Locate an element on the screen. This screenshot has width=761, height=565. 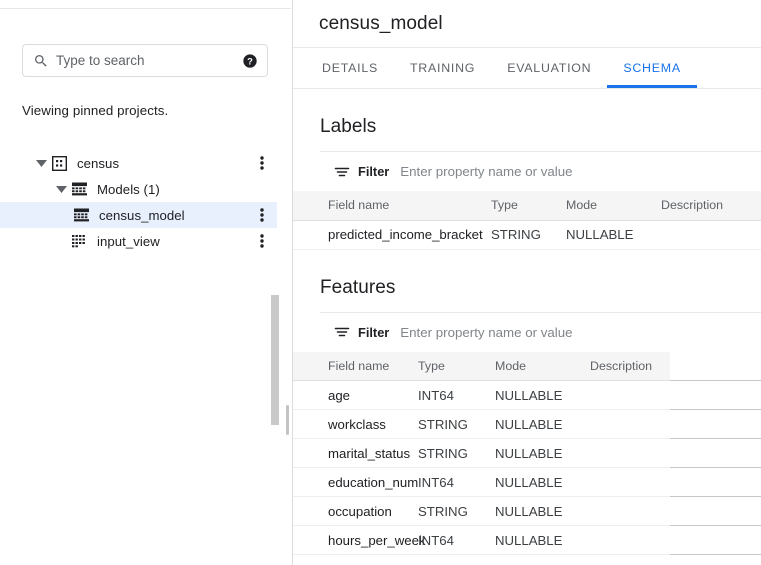
cell-field-name: marital_status is located at coordinates (355, 453).